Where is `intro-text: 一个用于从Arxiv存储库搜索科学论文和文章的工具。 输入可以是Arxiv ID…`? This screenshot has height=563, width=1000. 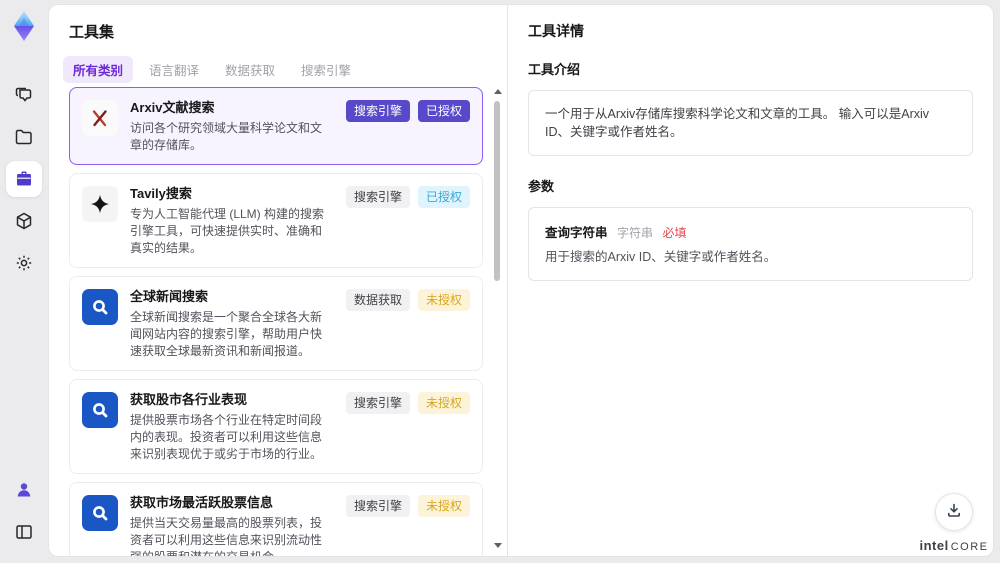
intro-text: 一个用于从Arxiv存储库搜索科学论文和文章的工具。 输入可以是Arxiv ID… is located at coordinates (737, 123).